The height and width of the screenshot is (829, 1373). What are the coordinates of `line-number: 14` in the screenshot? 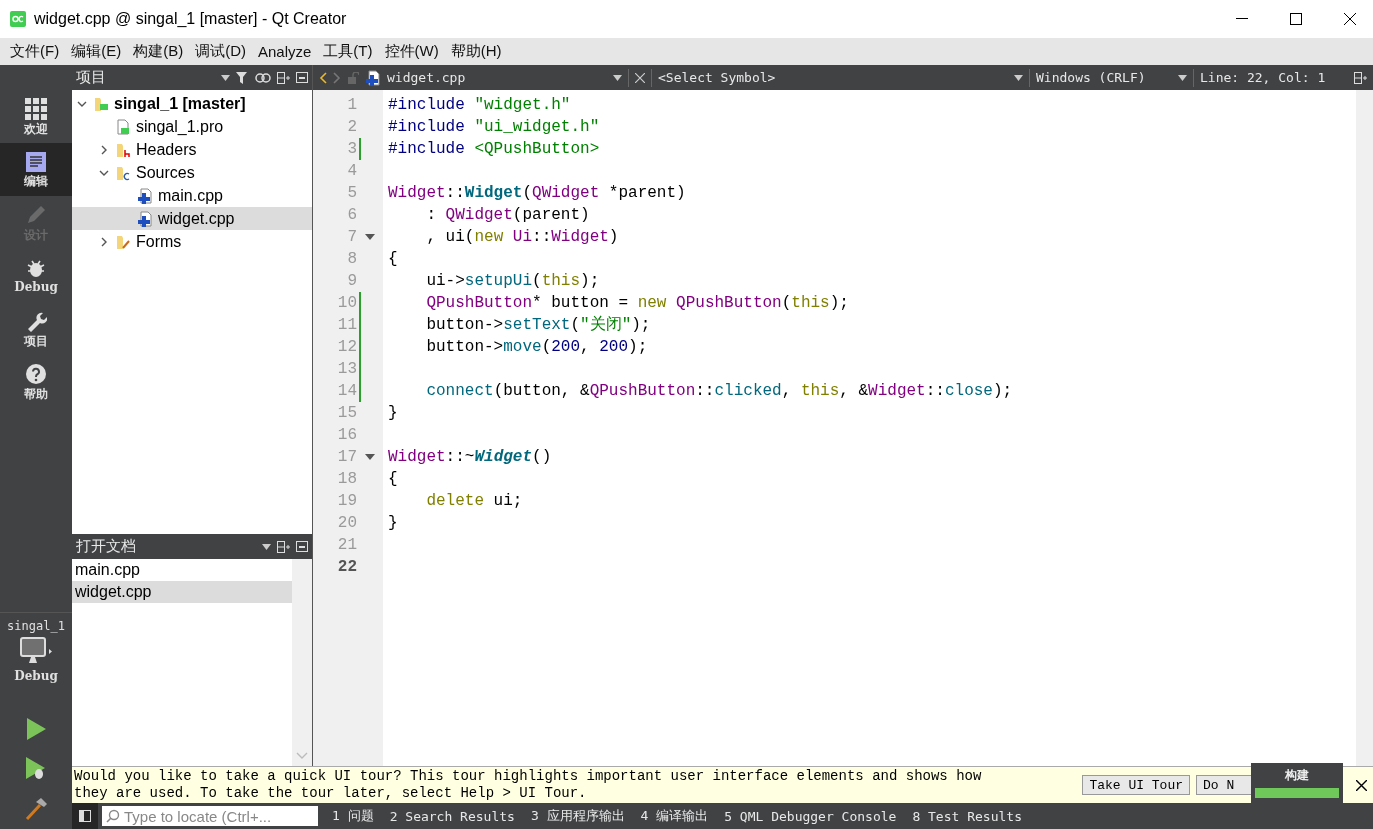 It's located at (346, 391).